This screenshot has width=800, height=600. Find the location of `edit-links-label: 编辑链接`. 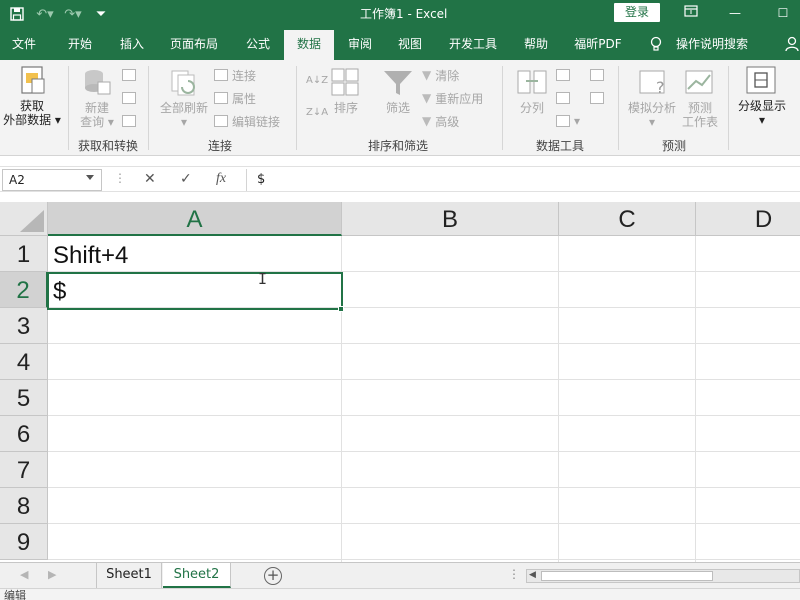

edit-links-label: 编辑链接 is located at coordinates (256, 121).